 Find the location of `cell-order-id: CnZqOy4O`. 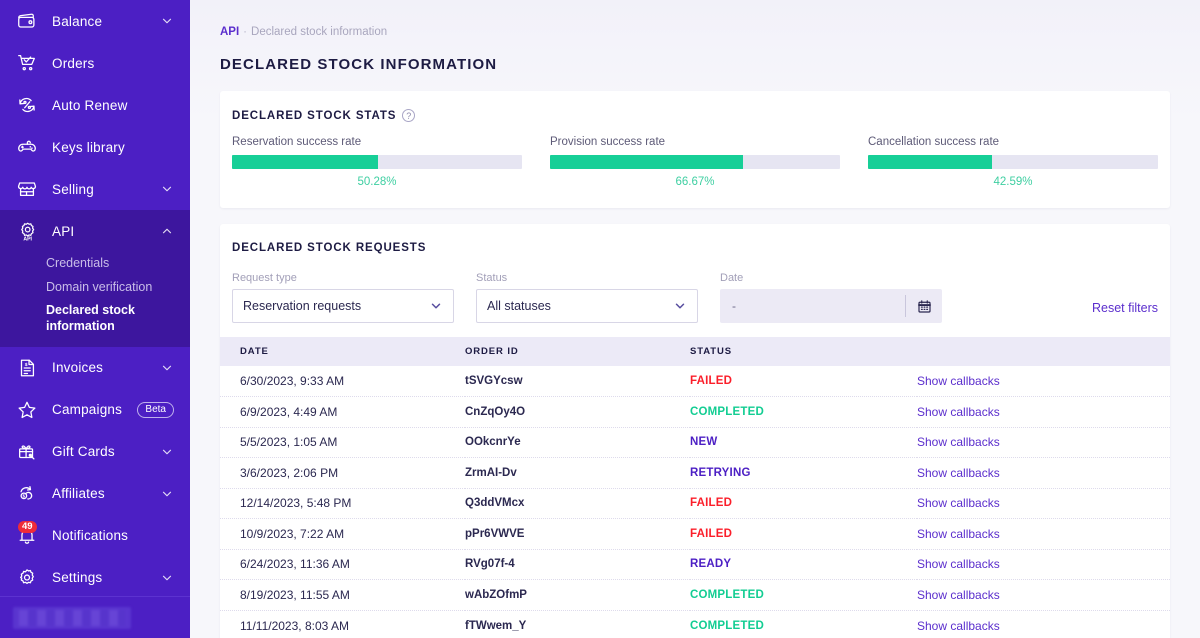

cell-order-id: CnZqOy4O is located at coordinates (577, 412).